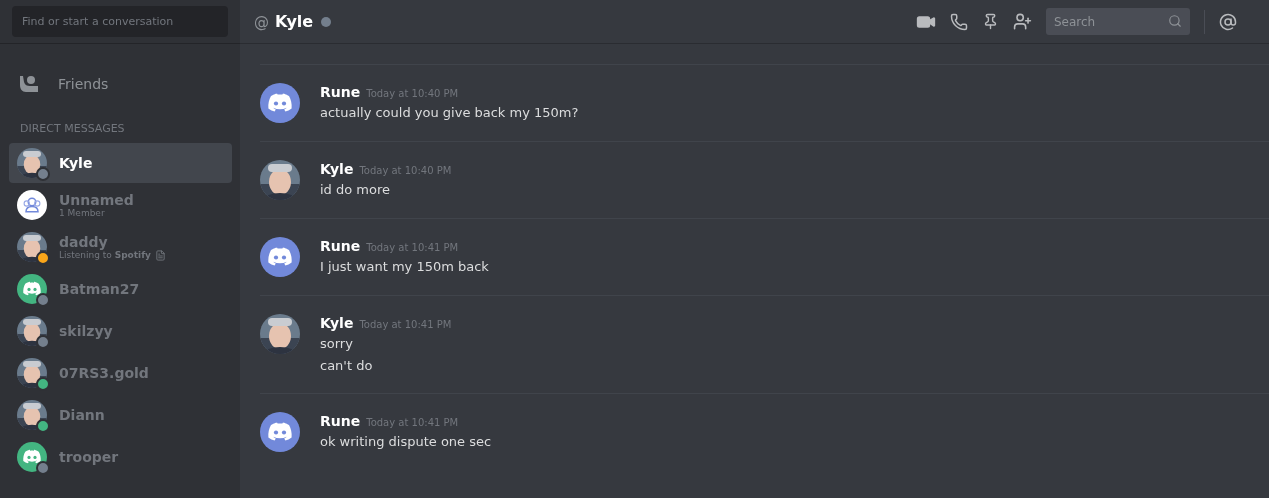 This screenshot has width=1269, height=498. What do you see at coordinates (82, 415) in the screenshot?
I see `user-name: Diann` at bounding box center [82, 415].